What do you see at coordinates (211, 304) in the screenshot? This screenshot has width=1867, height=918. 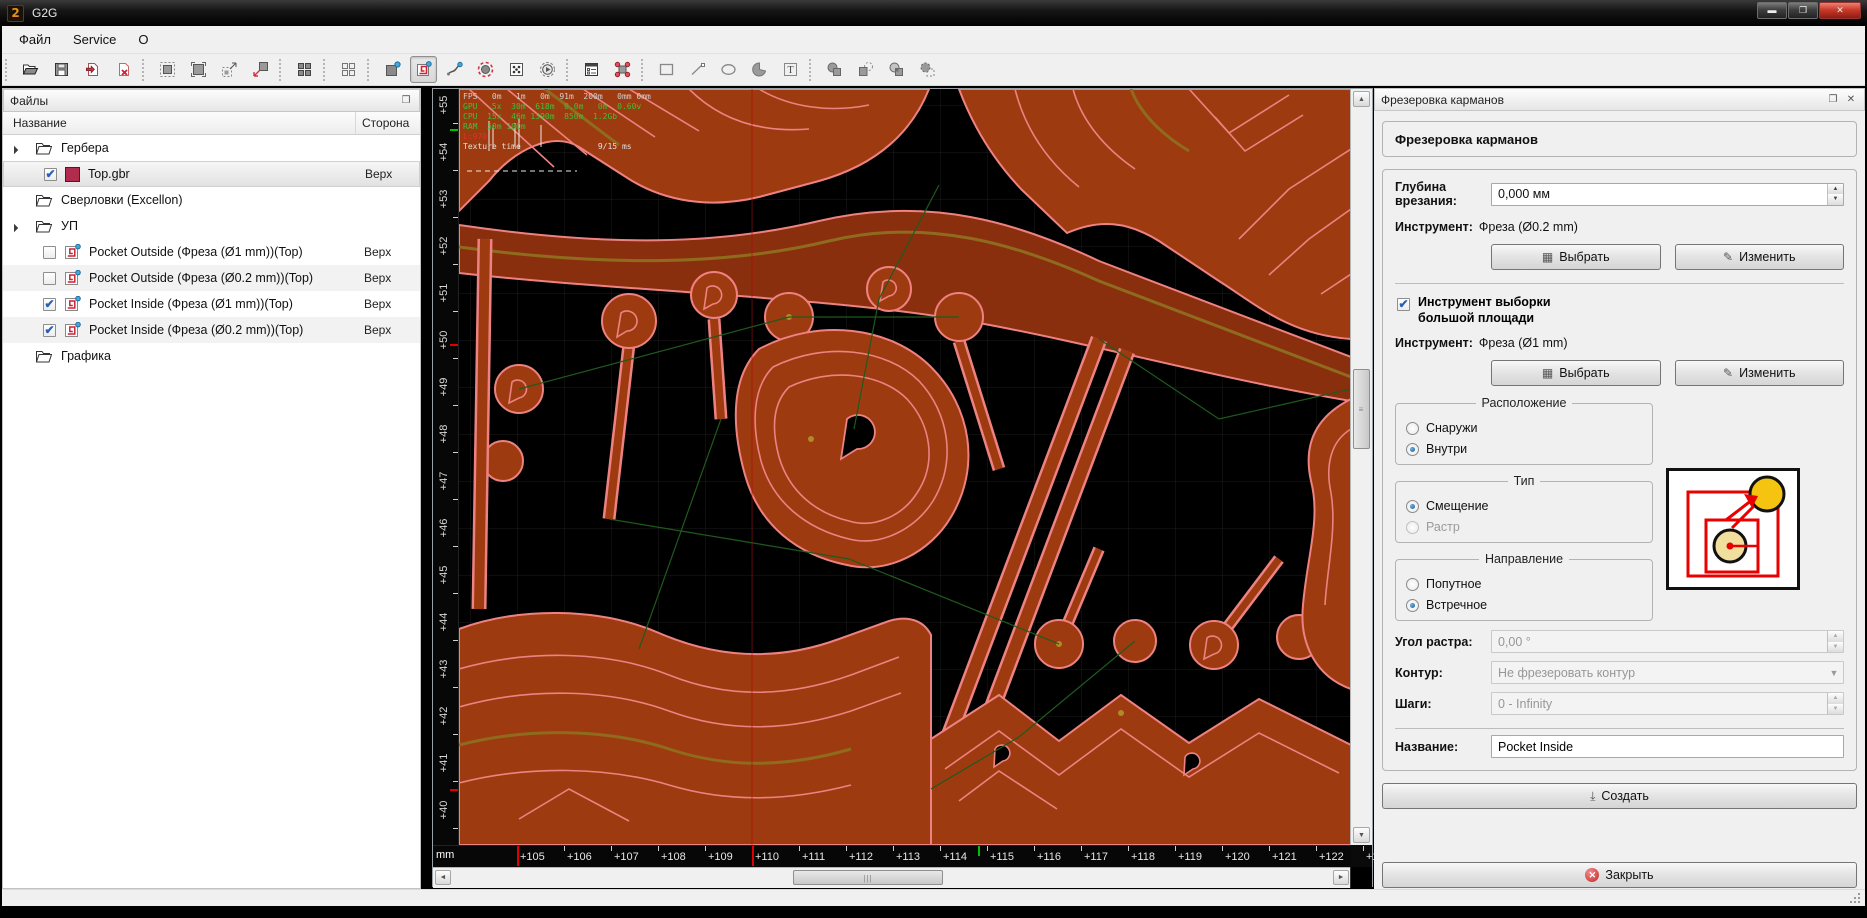 I see `tree-row-pocket-in-1: ✔ Pocket Inside (Фреза (Ø1 mm))(Top) Верх` at bounding box center [211, 304].